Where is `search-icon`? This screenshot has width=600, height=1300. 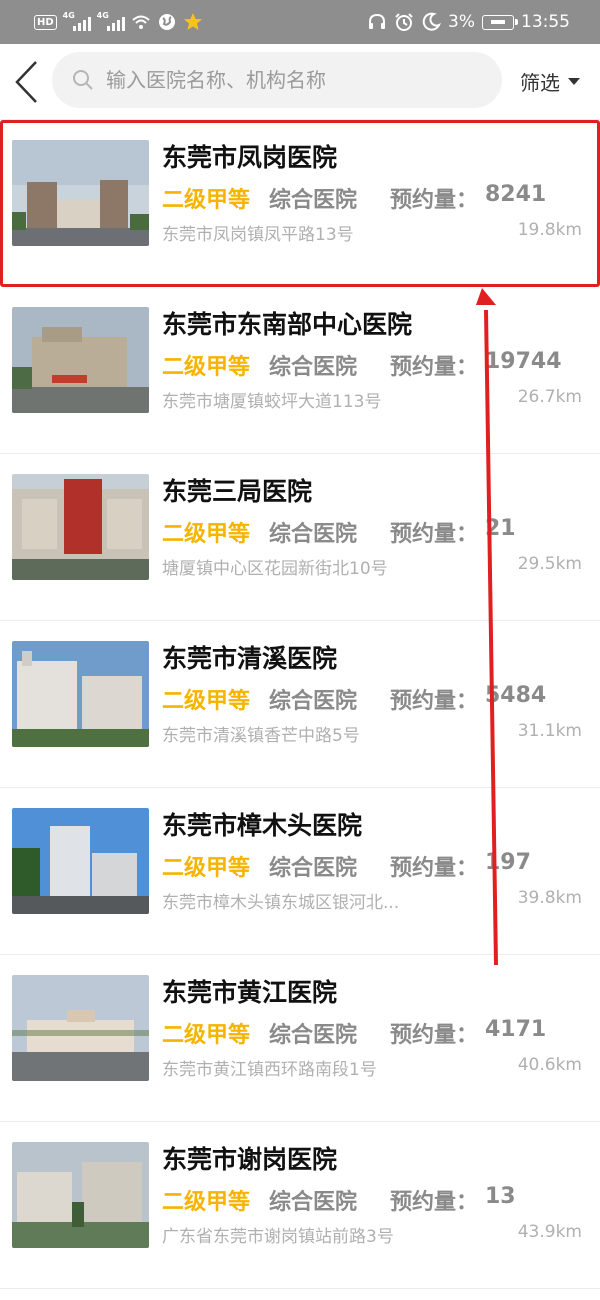 search-icon is located at coordinates (83, 80).